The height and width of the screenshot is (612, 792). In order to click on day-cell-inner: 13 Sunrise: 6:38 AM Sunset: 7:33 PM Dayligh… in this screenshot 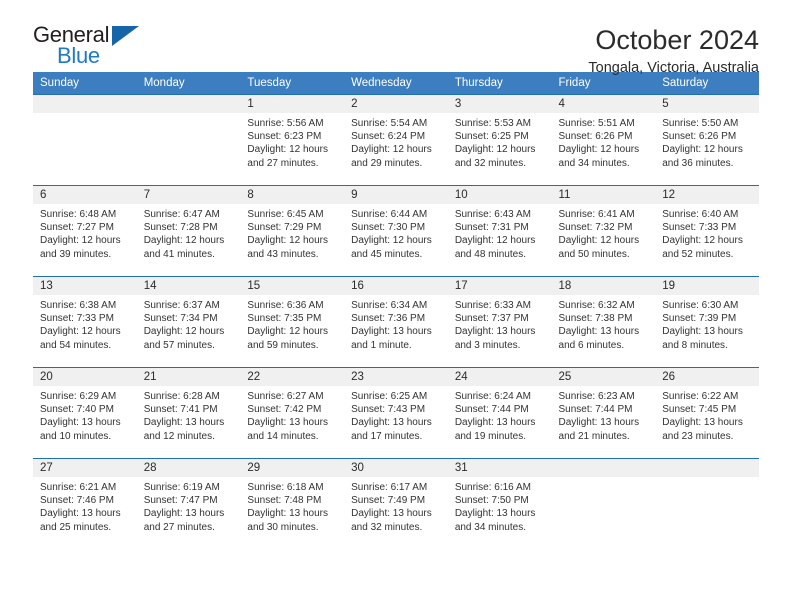, I will do `click(85, 322)`.